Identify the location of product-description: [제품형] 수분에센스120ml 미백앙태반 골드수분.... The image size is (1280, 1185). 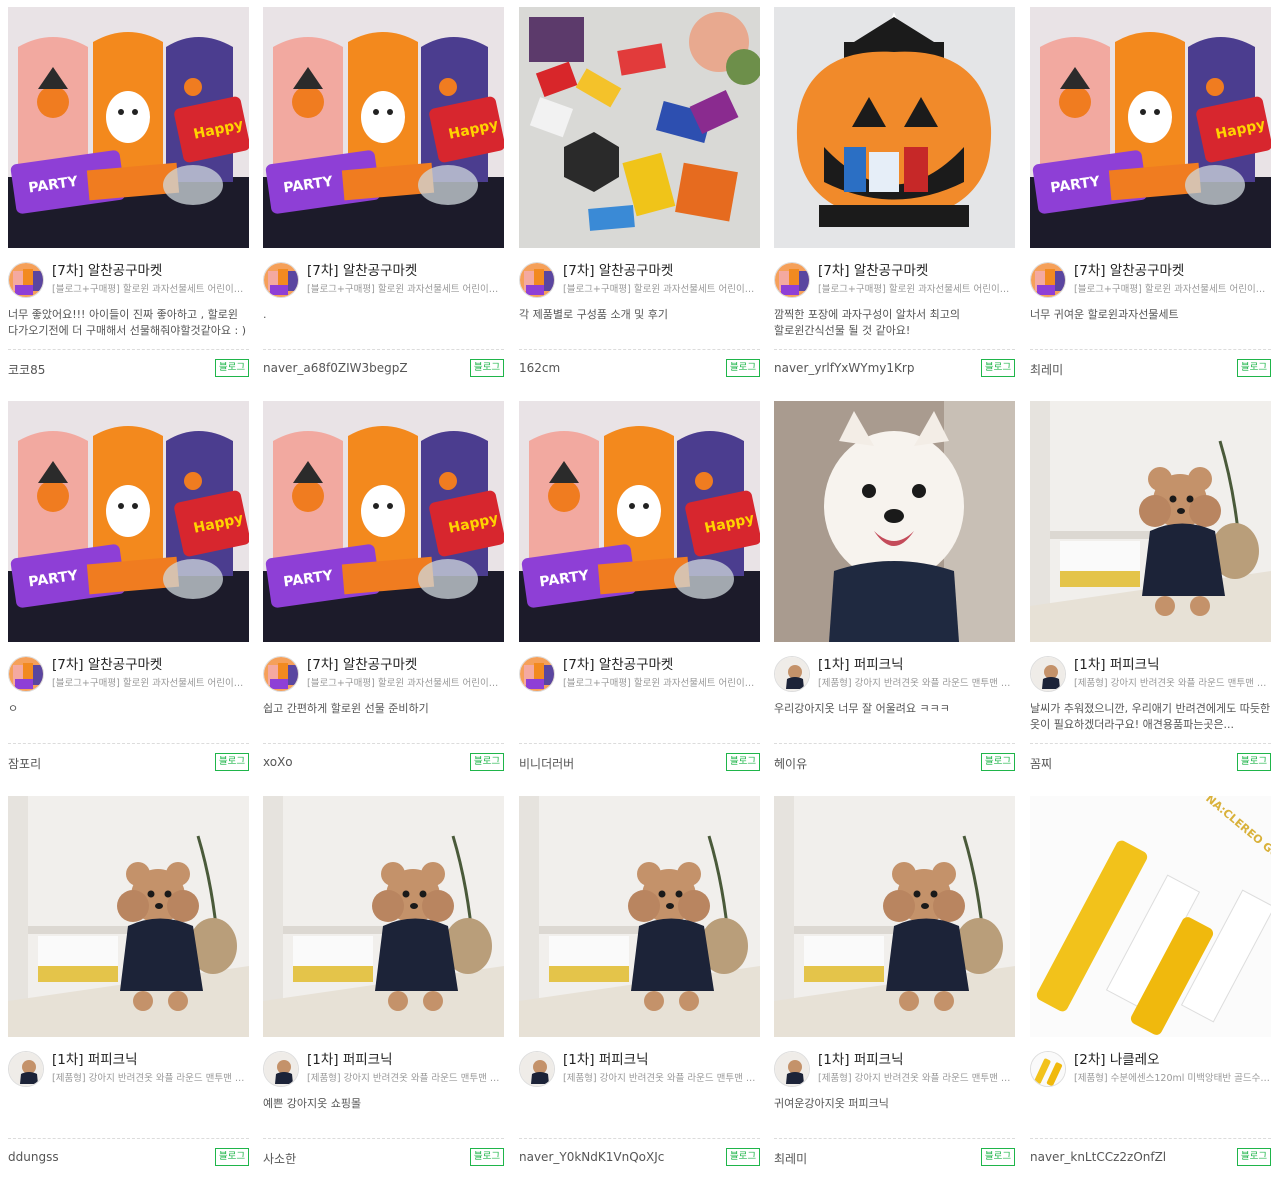
(1172, 1078).